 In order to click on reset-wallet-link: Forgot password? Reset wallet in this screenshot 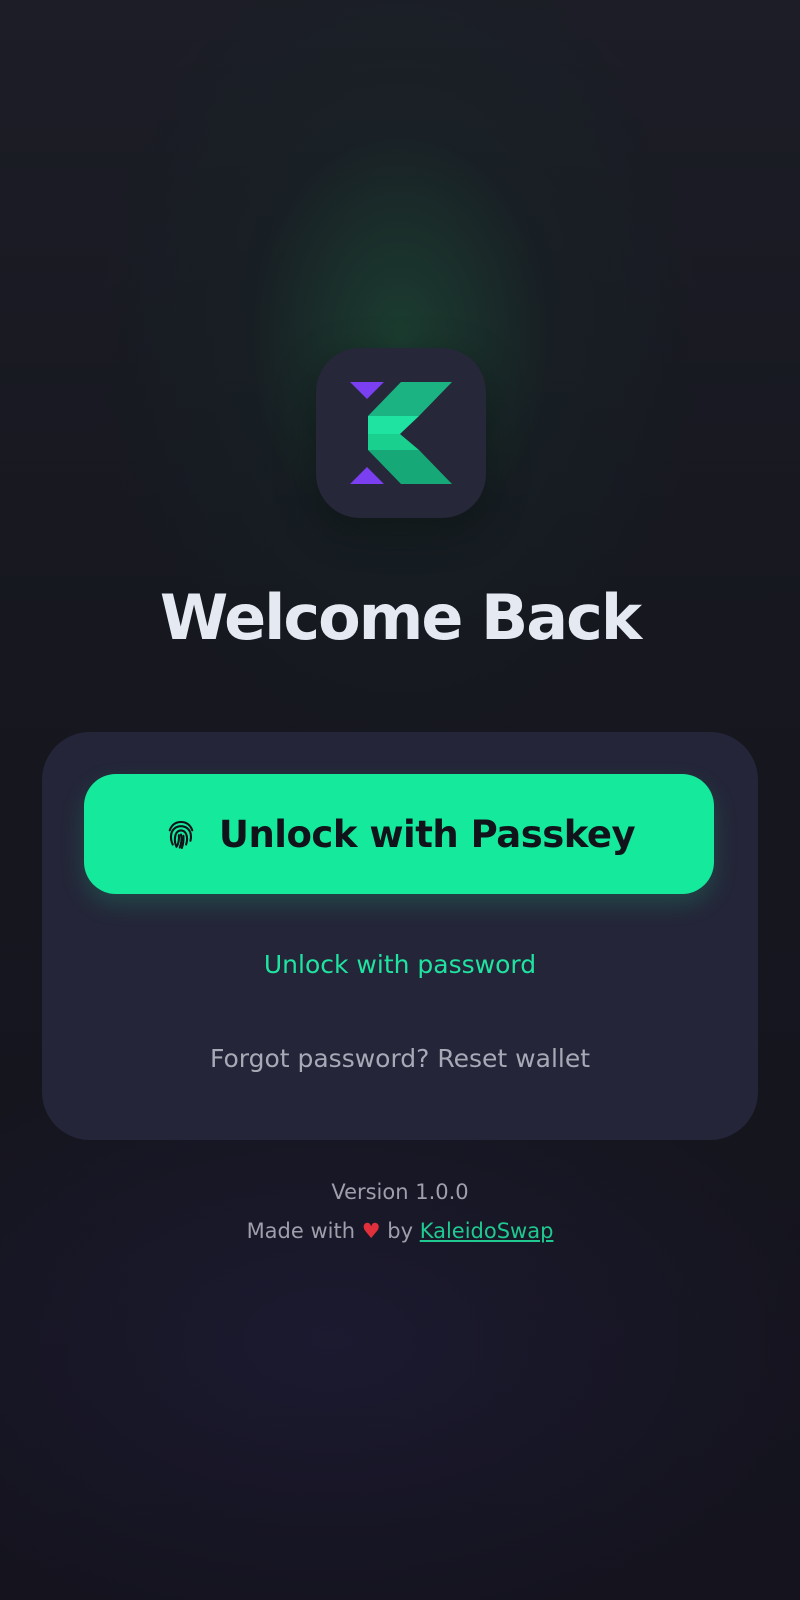, I will do `click(400, 1059)`.